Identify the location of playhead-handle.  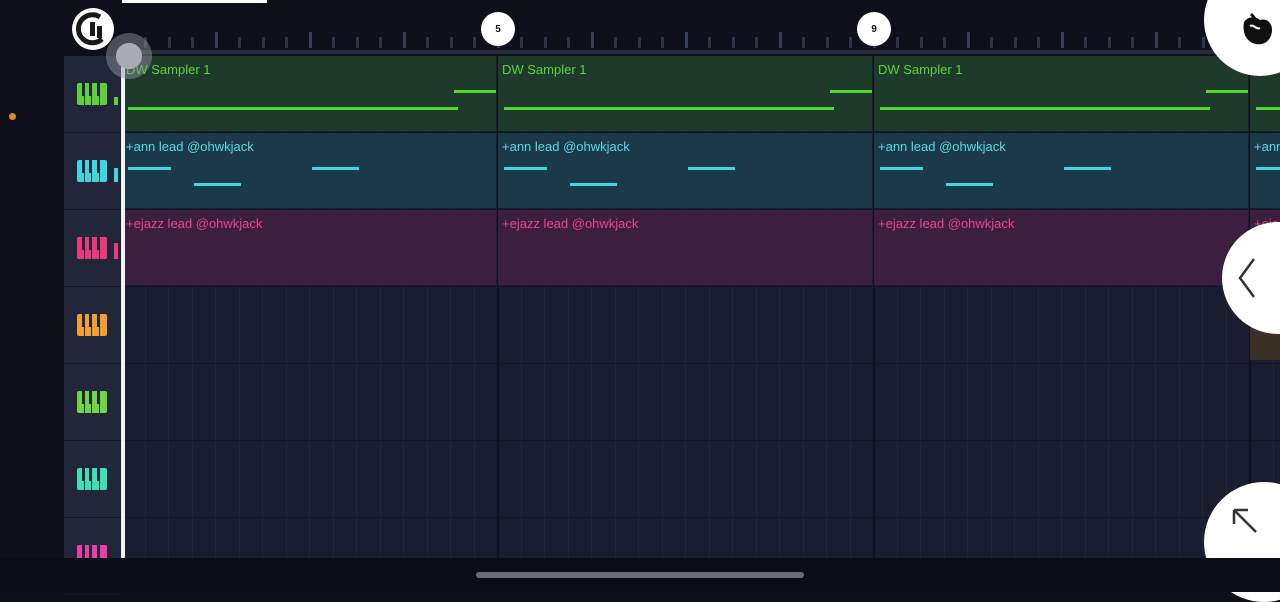
(129, 56).